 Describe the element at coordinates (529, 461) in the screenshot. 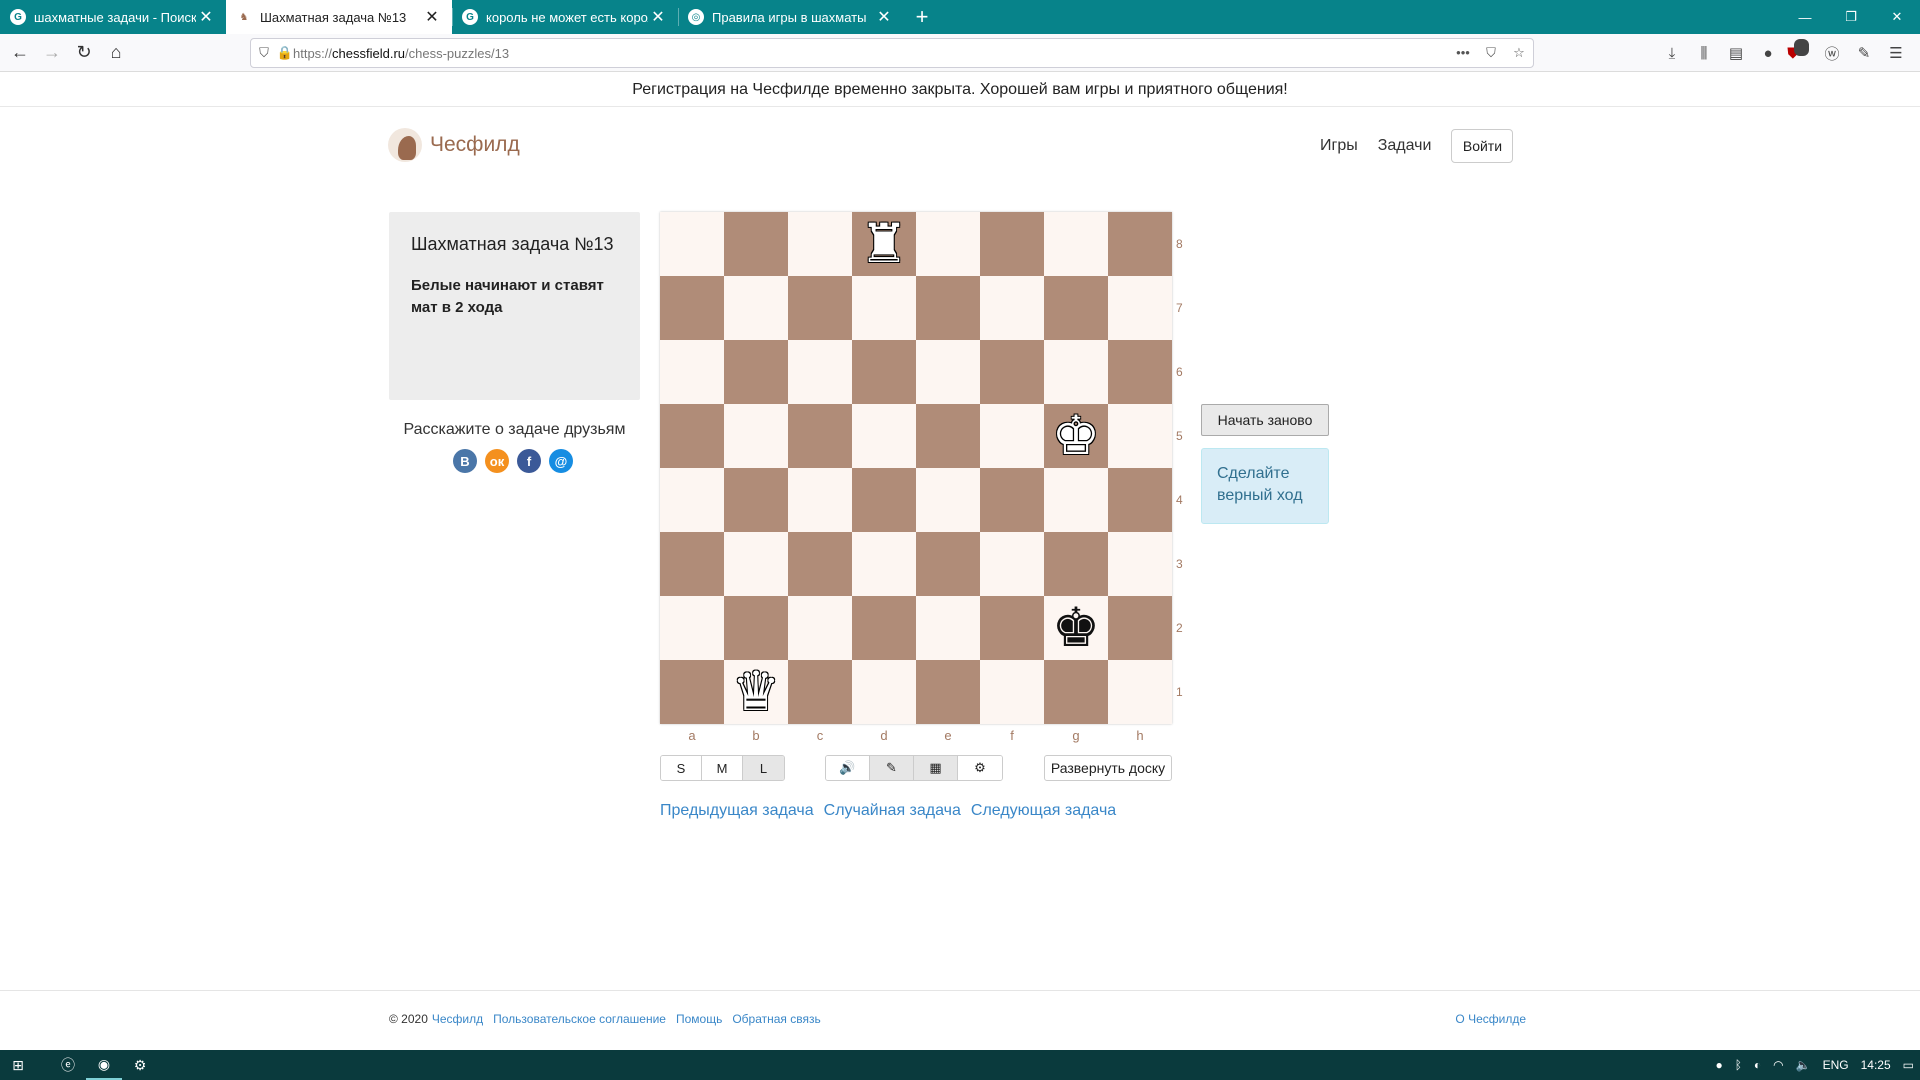

I see `facebook-icon: f` at that location.